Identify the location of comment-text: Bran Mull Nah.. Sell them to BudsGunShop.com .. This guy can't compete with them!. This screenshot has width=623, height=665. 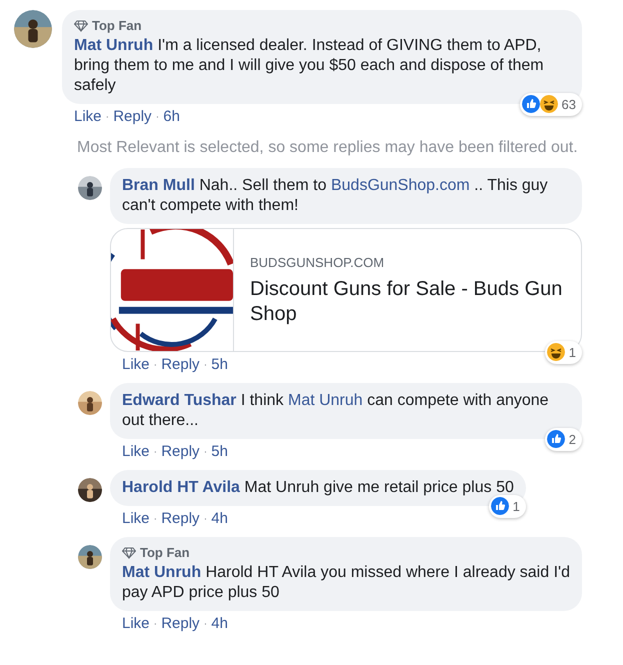
(335, 196).